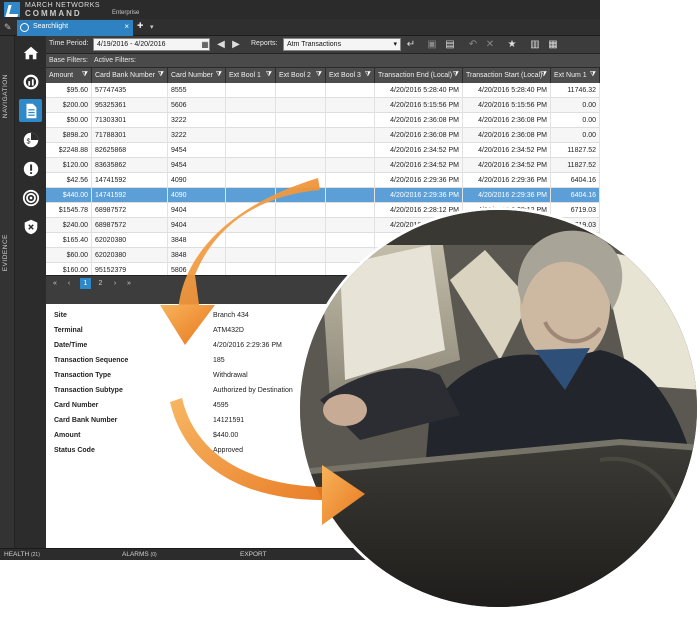  Describe the element at coordinates (130, 269) in the screenshot. I see `table-cell: 95152379` at that location.